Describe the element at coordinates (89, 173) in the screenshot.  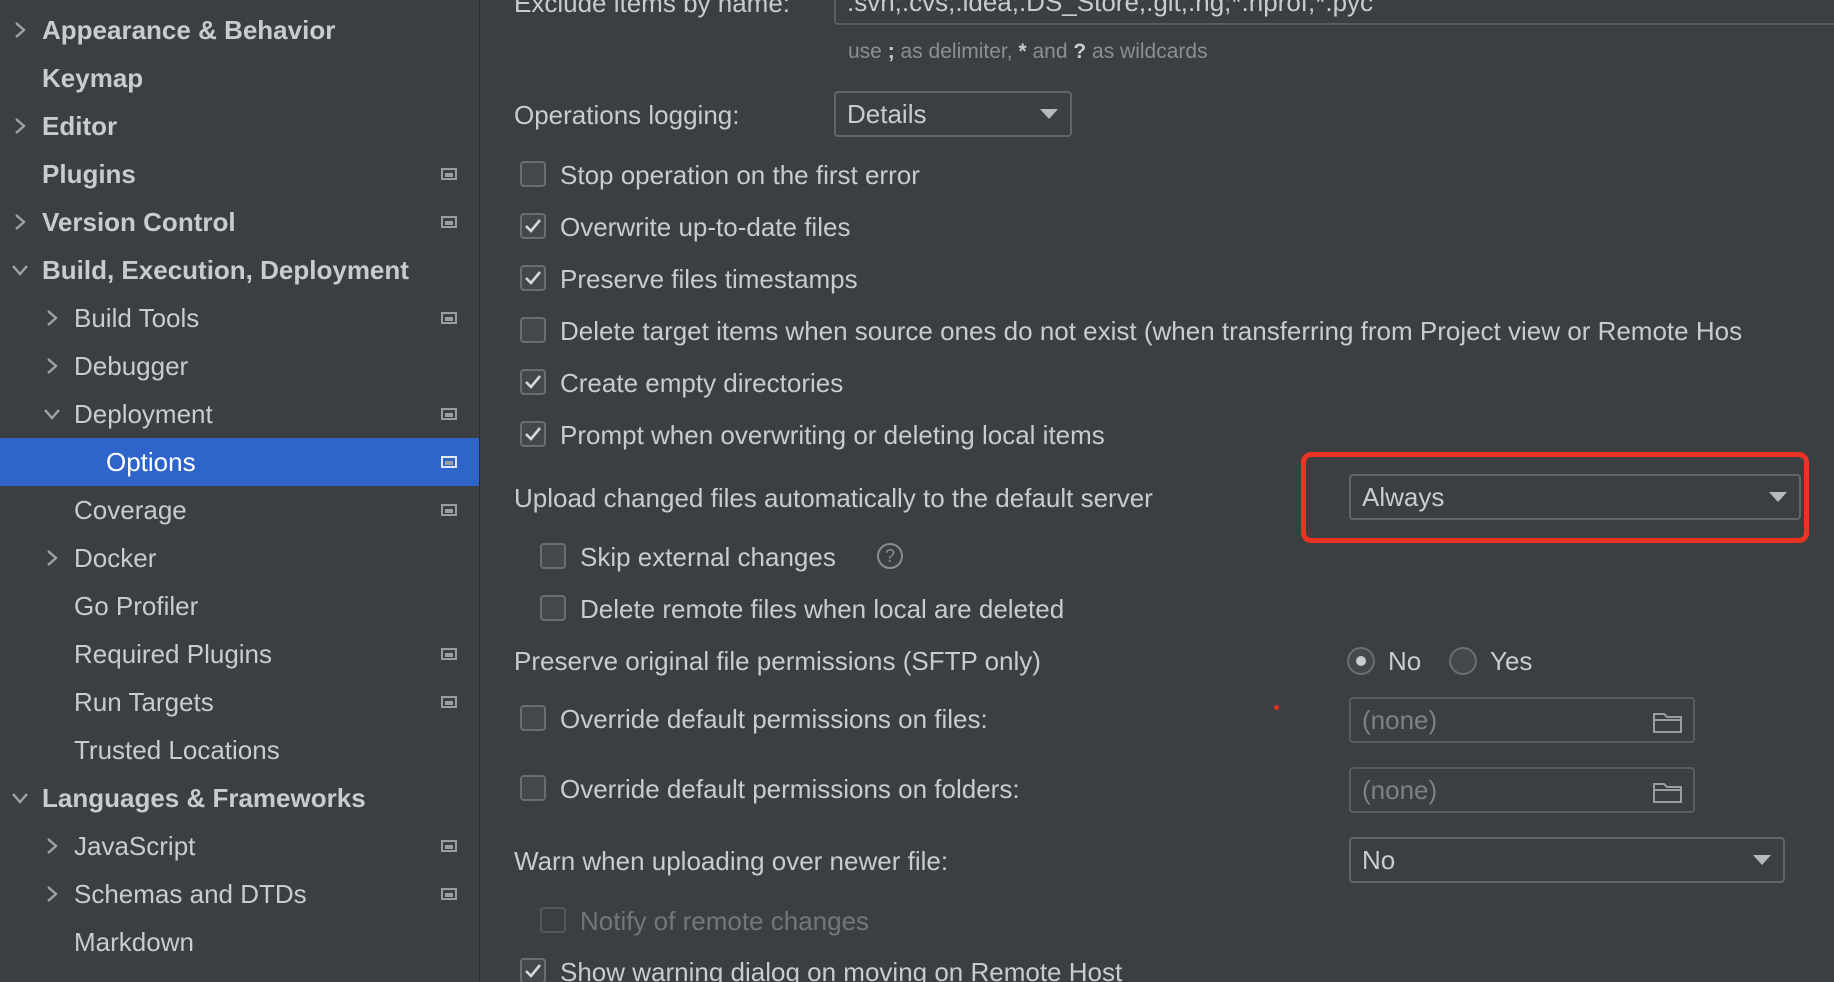
I see `sidebar-item-label: Plugins` at that location.